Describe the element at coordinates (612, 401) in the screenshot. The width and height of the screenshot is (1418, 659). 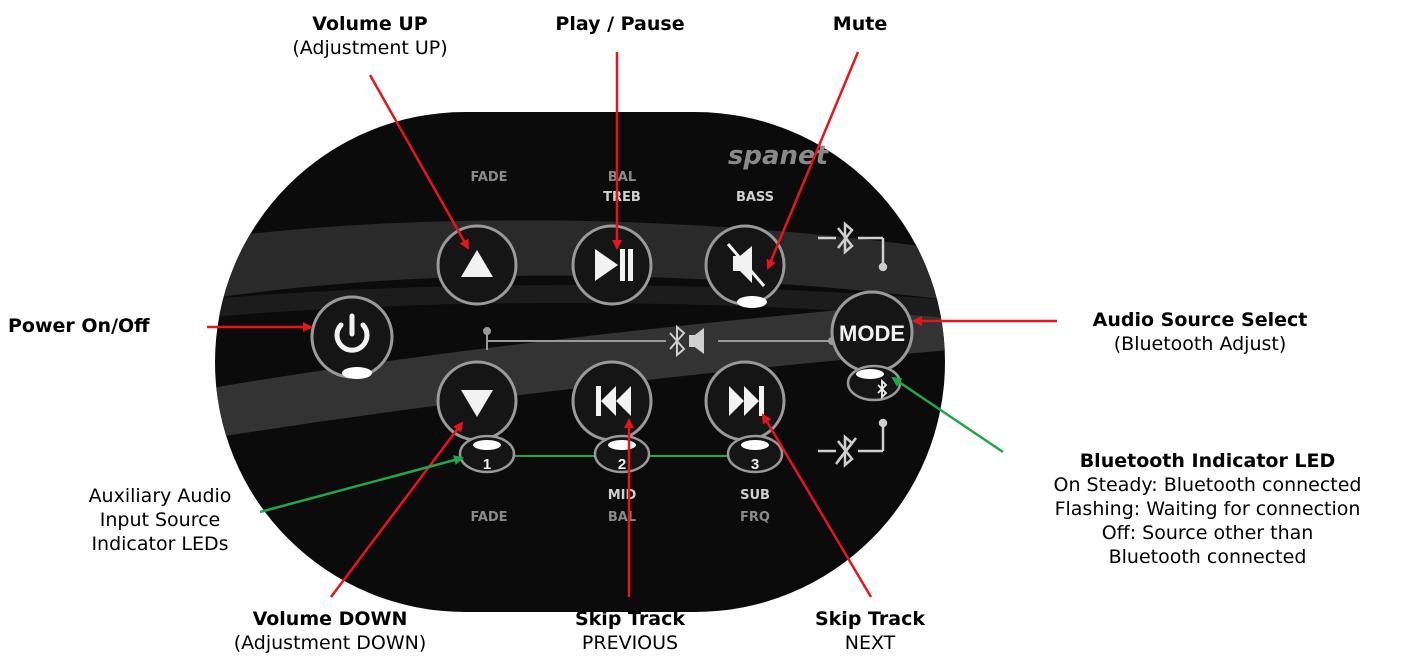
I see `skip-previous-button` at that location.